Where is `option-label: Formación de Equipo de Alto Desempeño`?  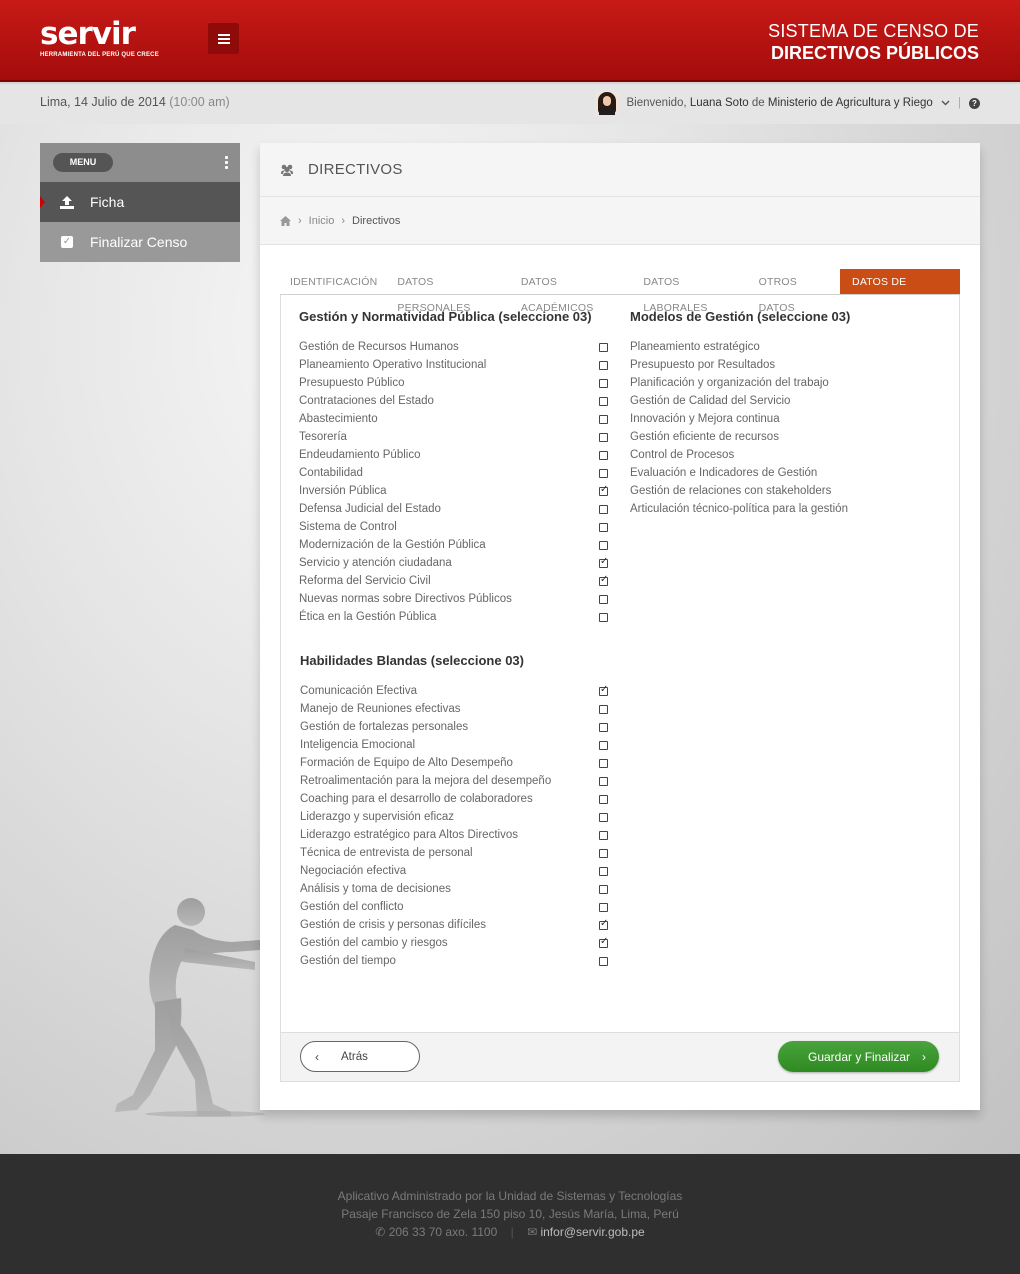 option-label: Formación de Equipo de Alto Desempeño is located at coordinates (406, 763).